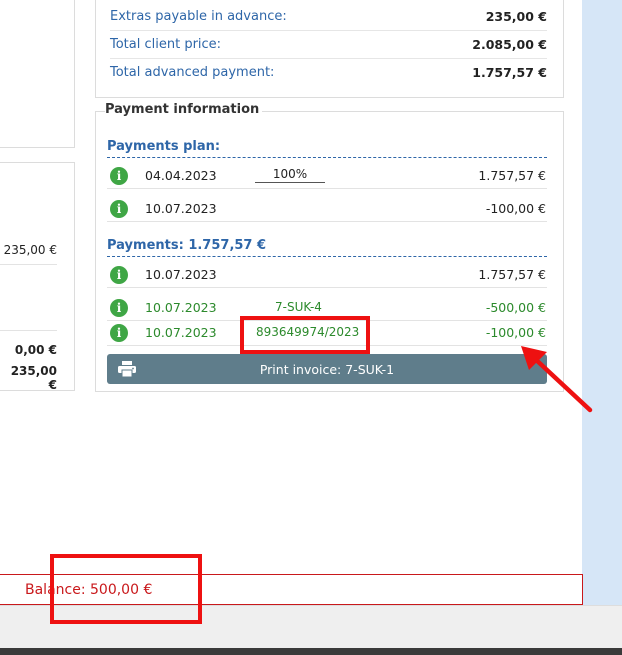 The height and width of the screenshot is (655, 622). Describe the element at coordinates (512, 175) in the screenshot. I see `plan-amount: 1.757,57 €` at that location.